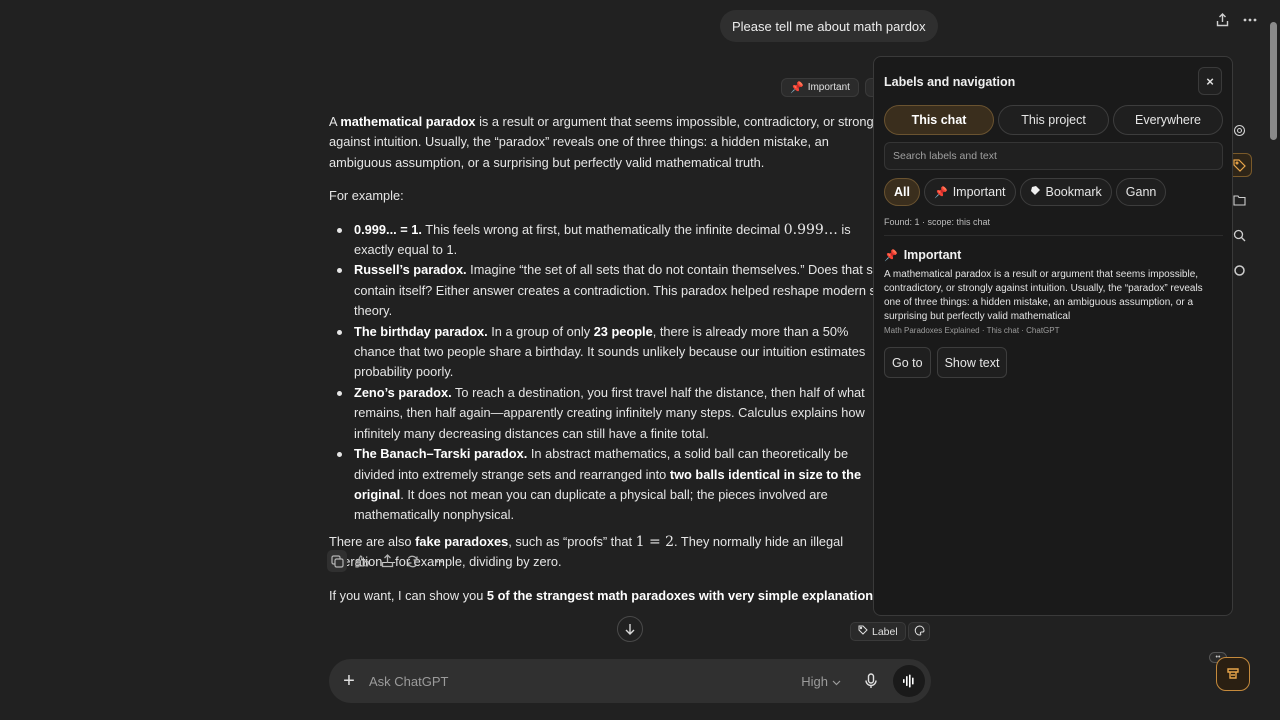  What do you see at coordinates (885, 631) in the screenshot?
I see `label-button-text: Label` at bounding box center [885, 631].